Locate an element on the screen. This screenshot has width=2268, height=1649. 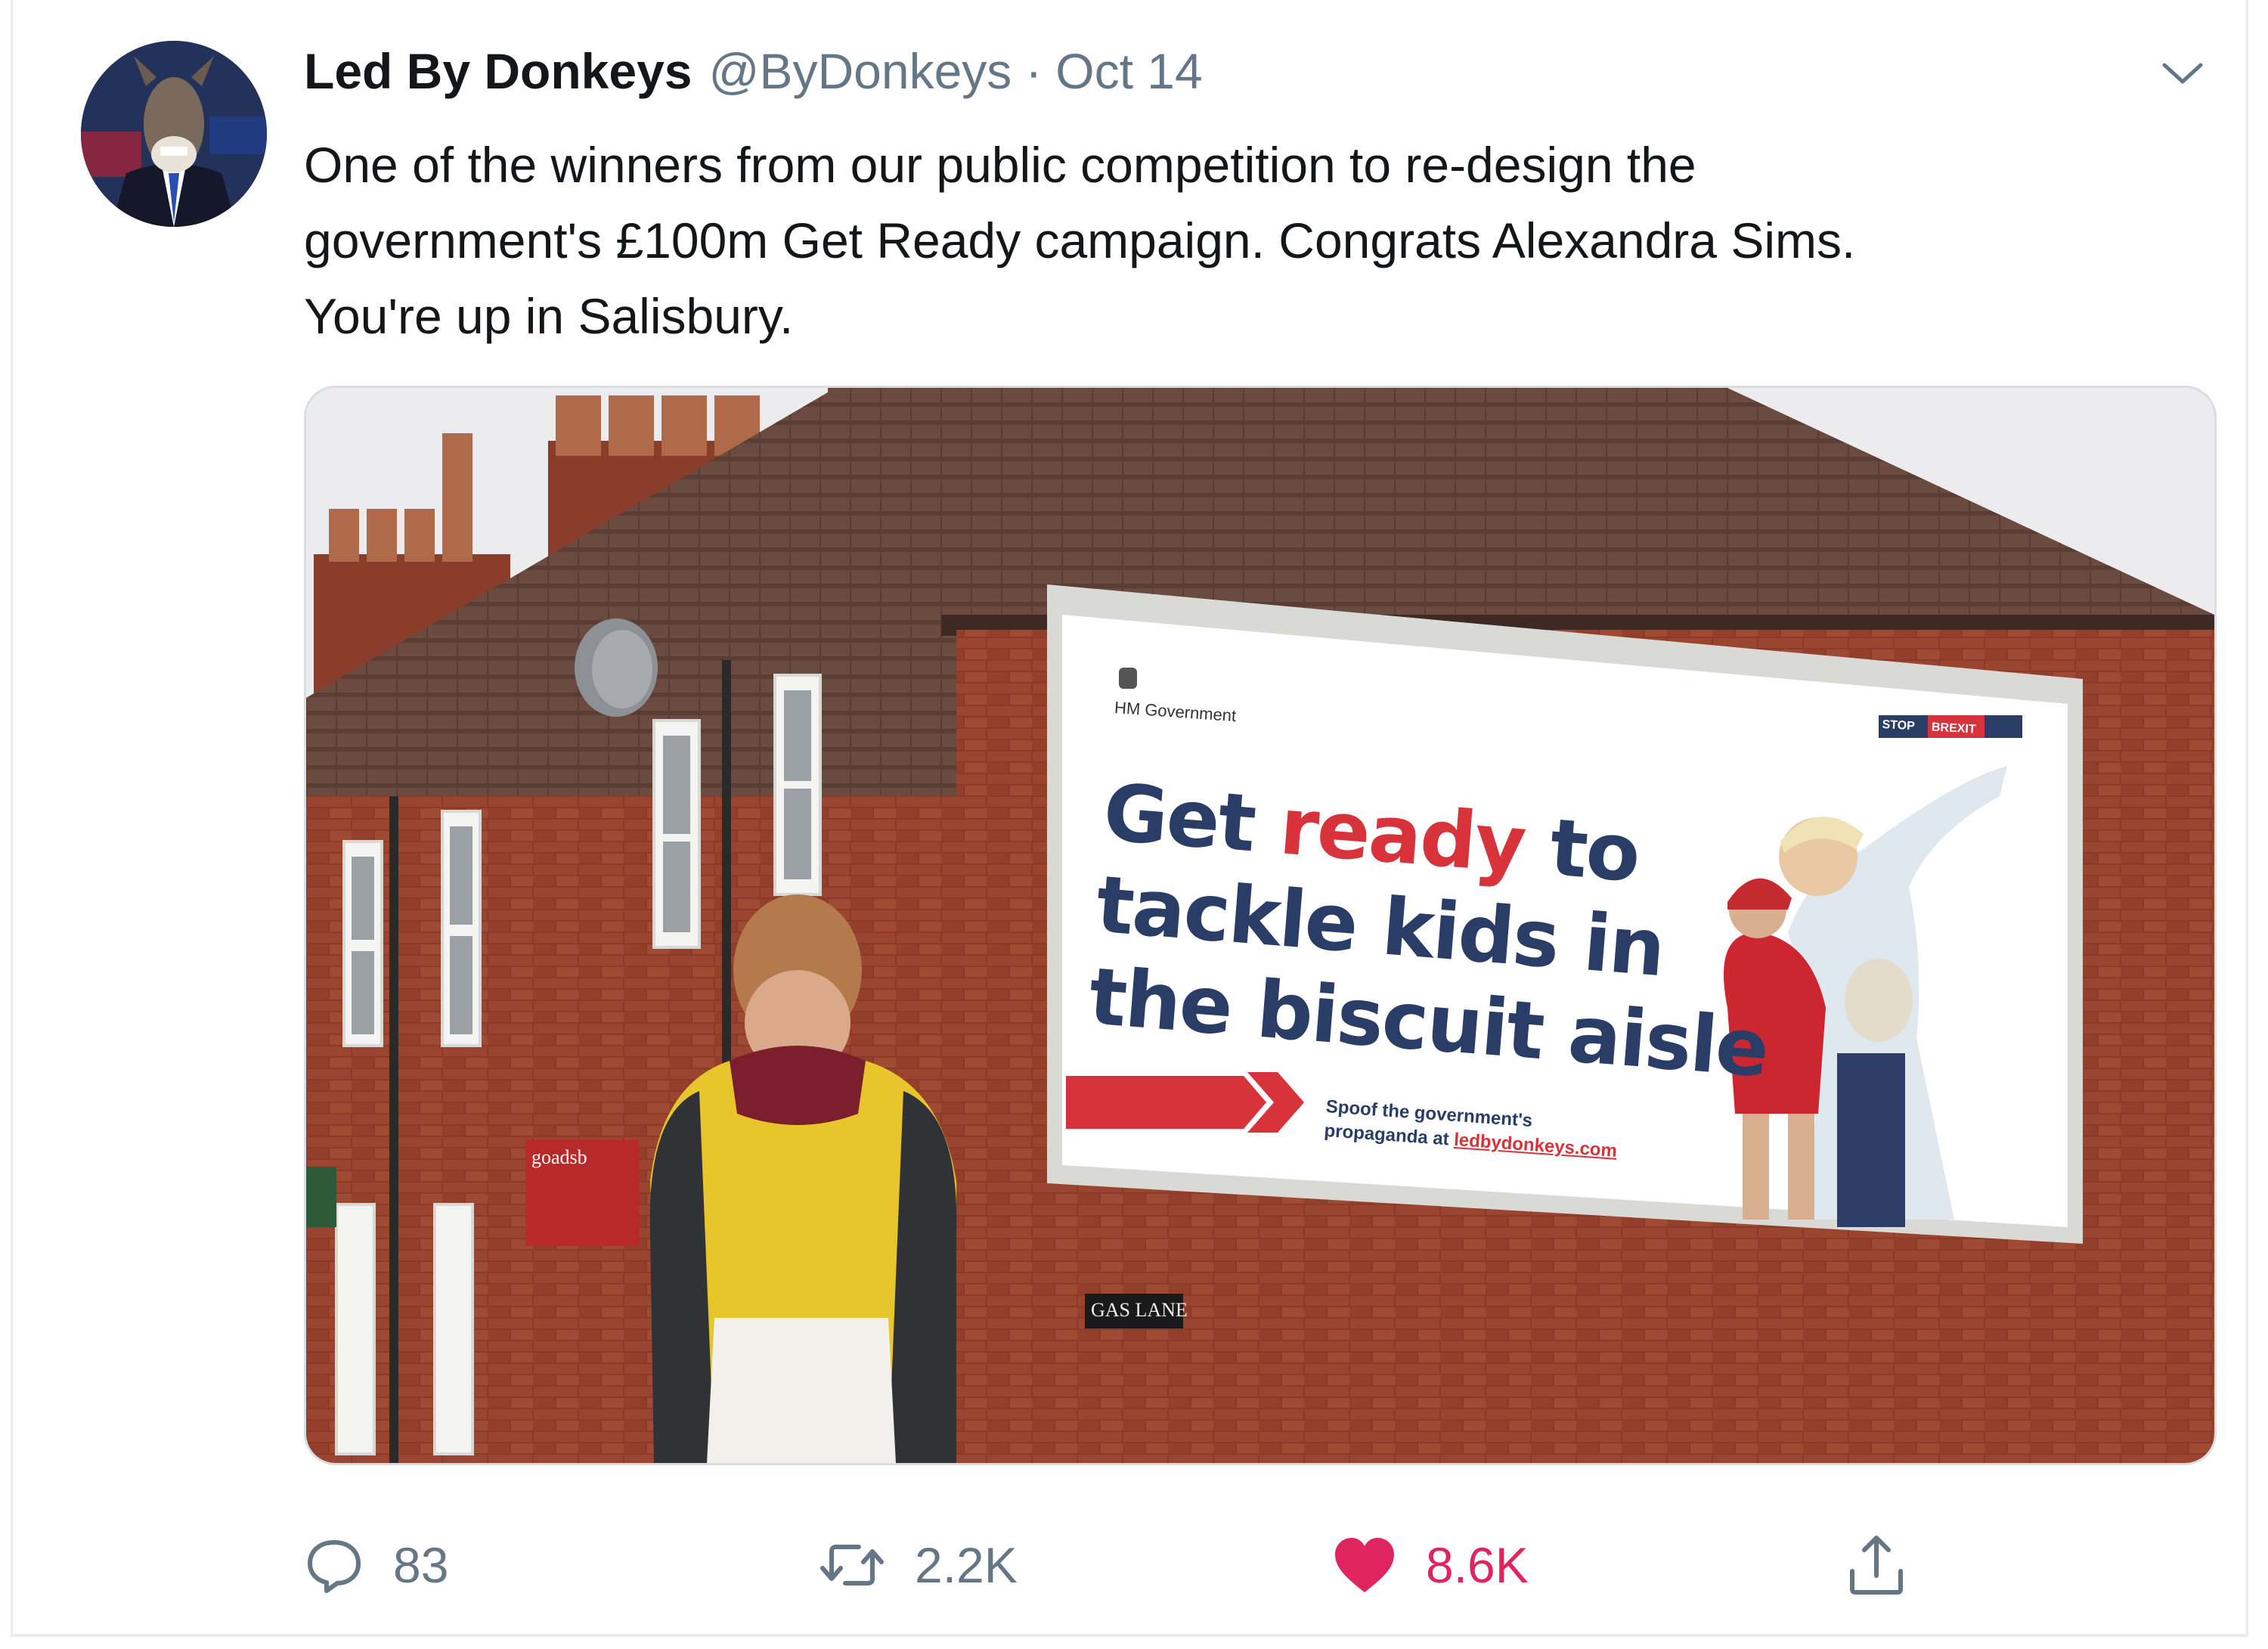
billboard-crest-icon is located at coordinates (1128, 678).